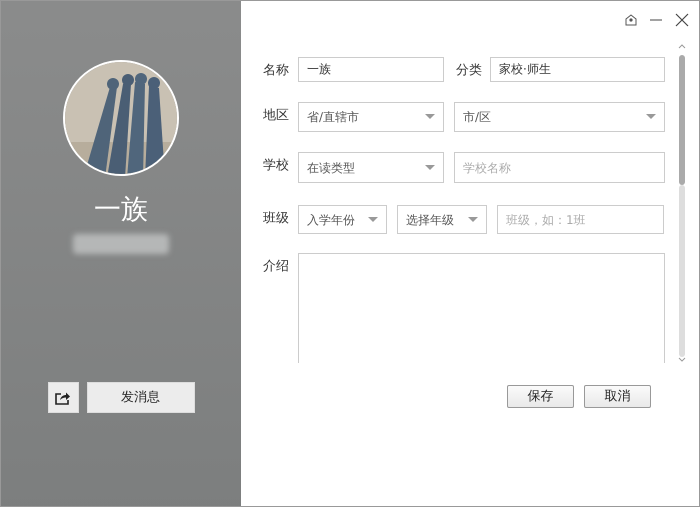  Describe the element at coordinates (276, 71) in the screenshot. I see `field-label: 名称` at that location.